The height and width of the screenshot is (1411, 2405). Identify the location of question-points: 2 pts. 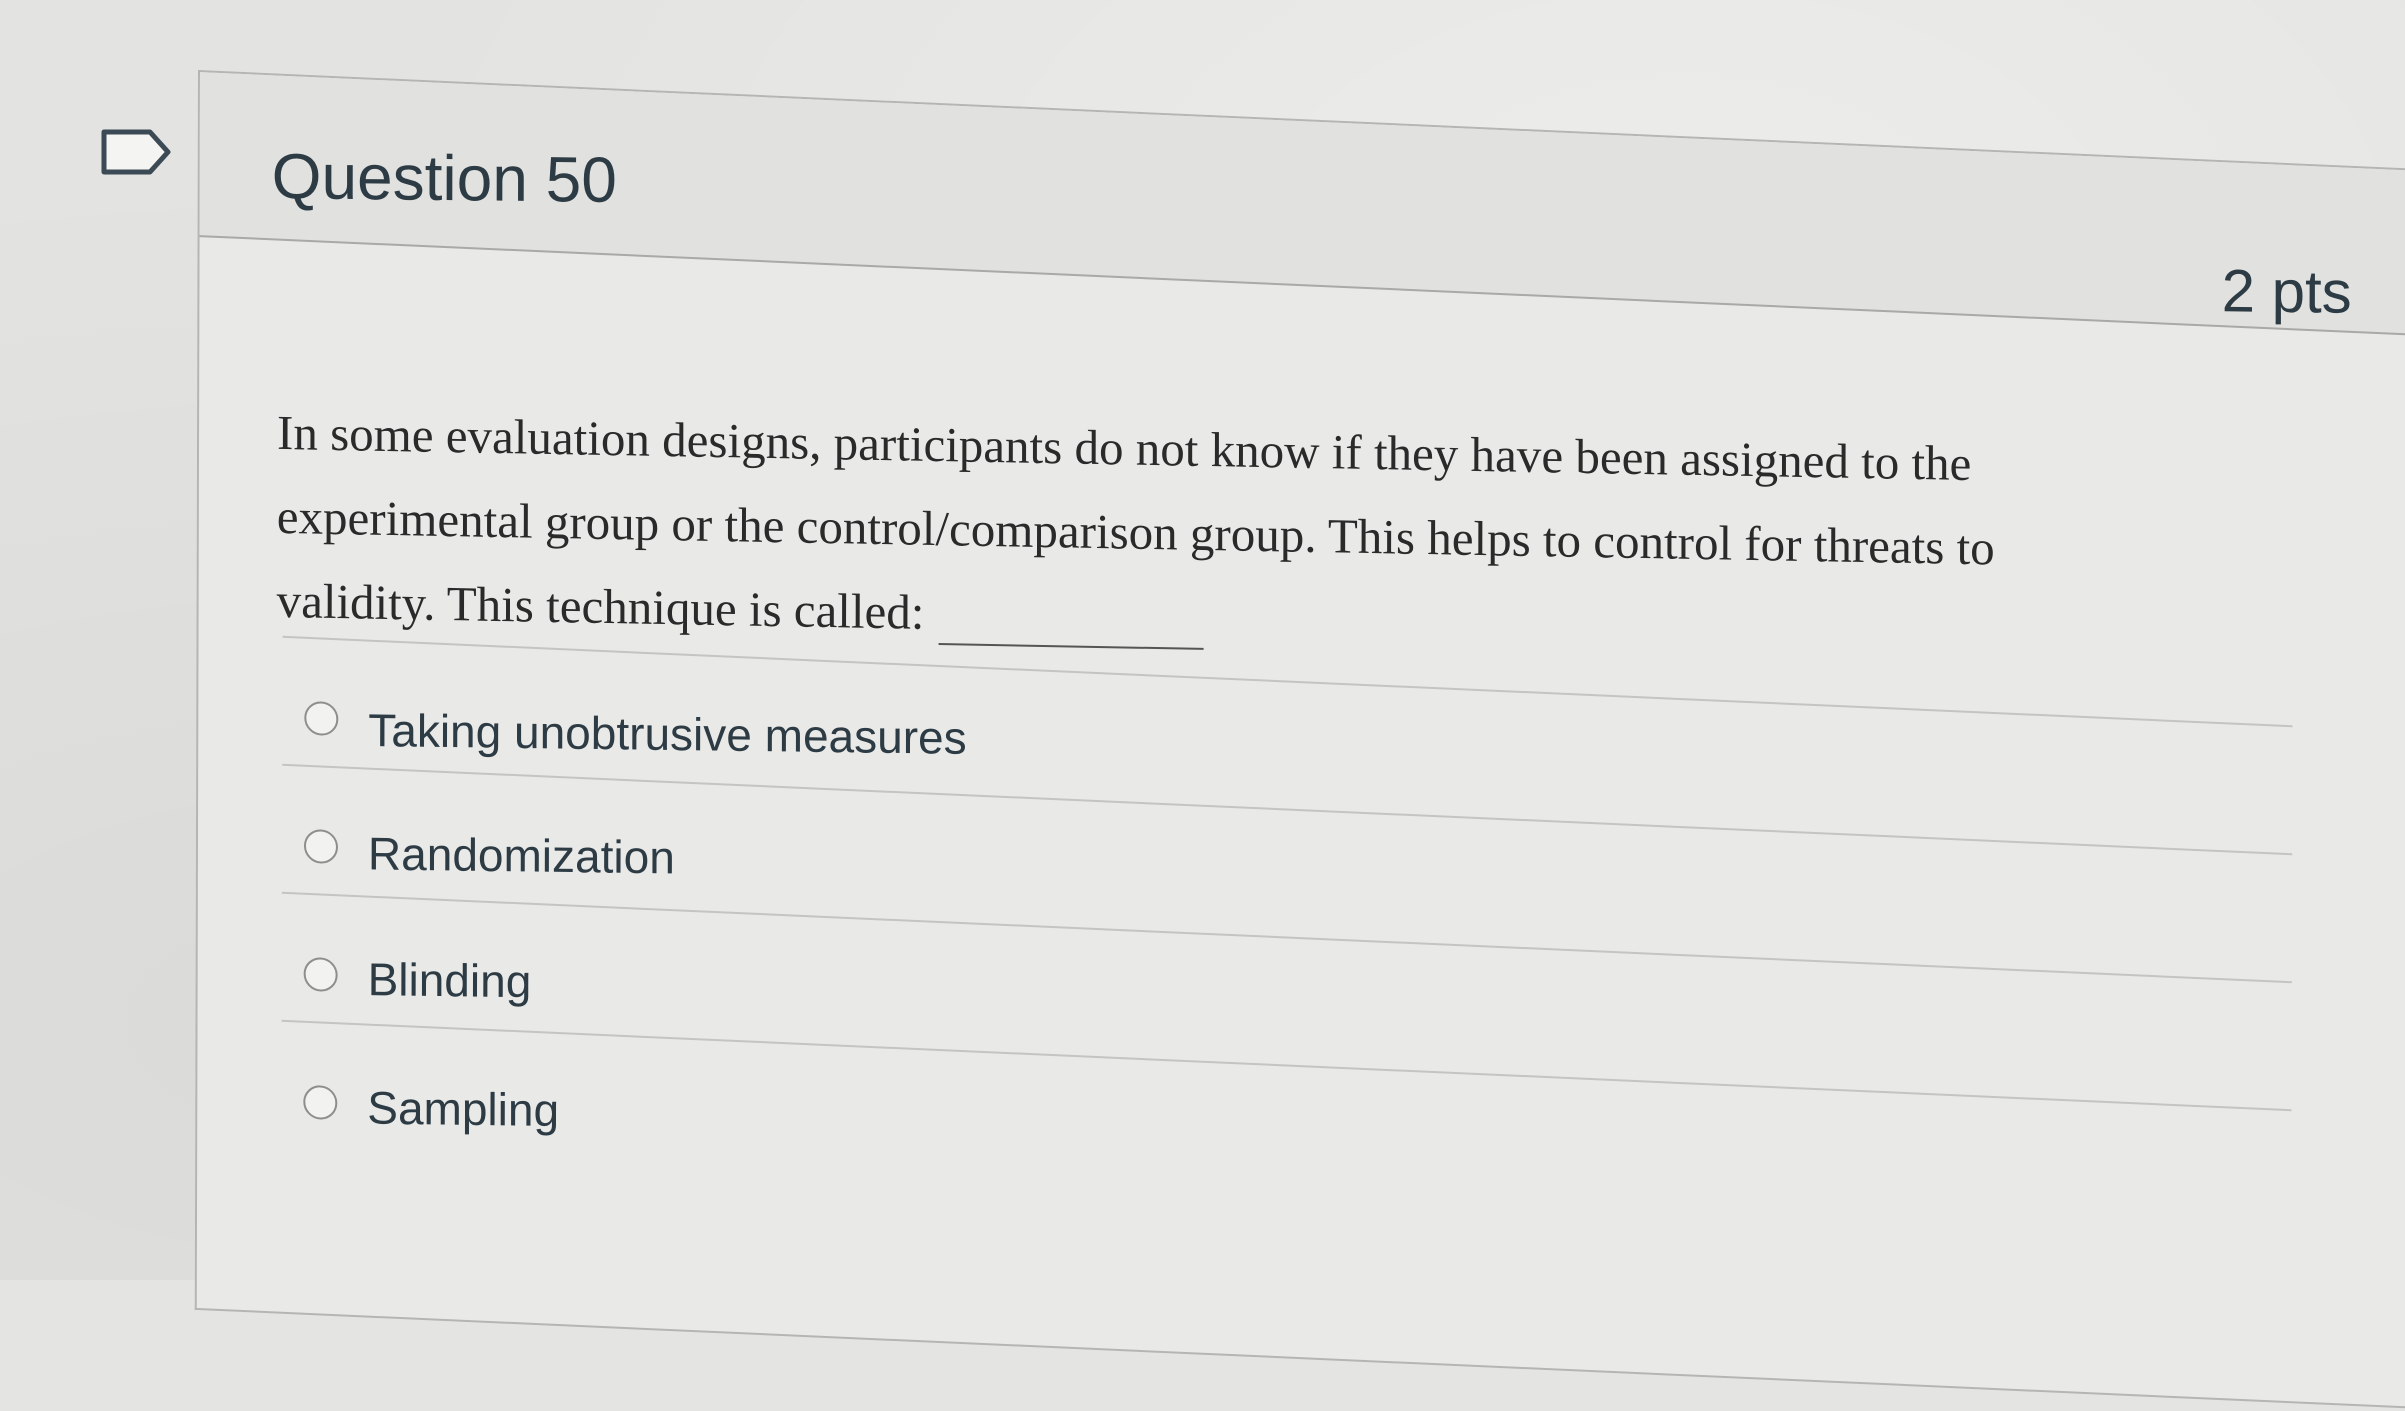
(2286, 291).